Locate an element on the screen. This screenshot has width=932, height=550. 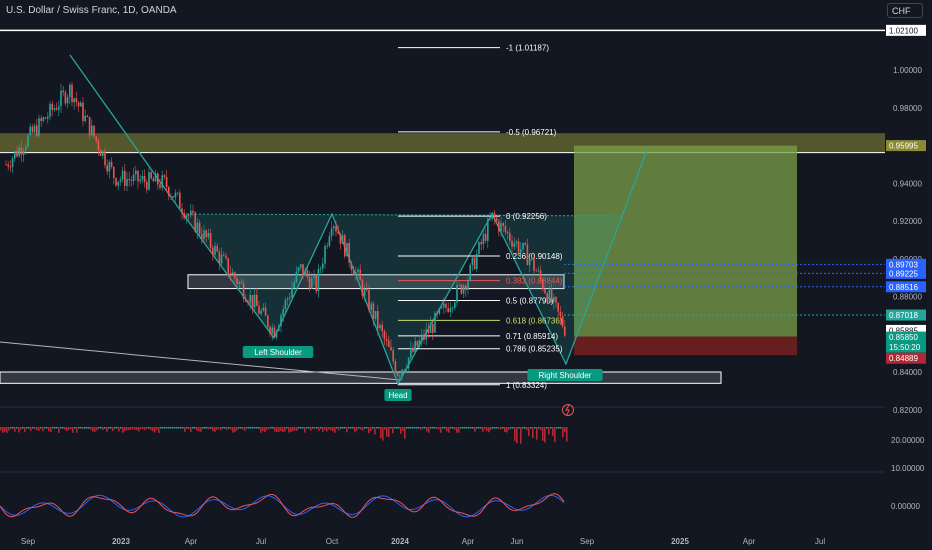
sub-tick-label-0: 20.00000 is located at coordinates (908, 440).